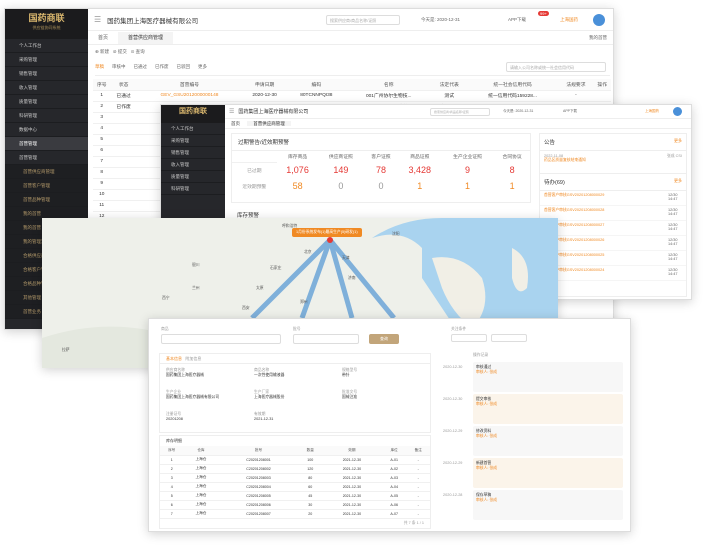 The image size is (704, 549). I want to click on todo-item: 首营客户审核GSV20201208000028 12/30 14:47, so click(613, 213).